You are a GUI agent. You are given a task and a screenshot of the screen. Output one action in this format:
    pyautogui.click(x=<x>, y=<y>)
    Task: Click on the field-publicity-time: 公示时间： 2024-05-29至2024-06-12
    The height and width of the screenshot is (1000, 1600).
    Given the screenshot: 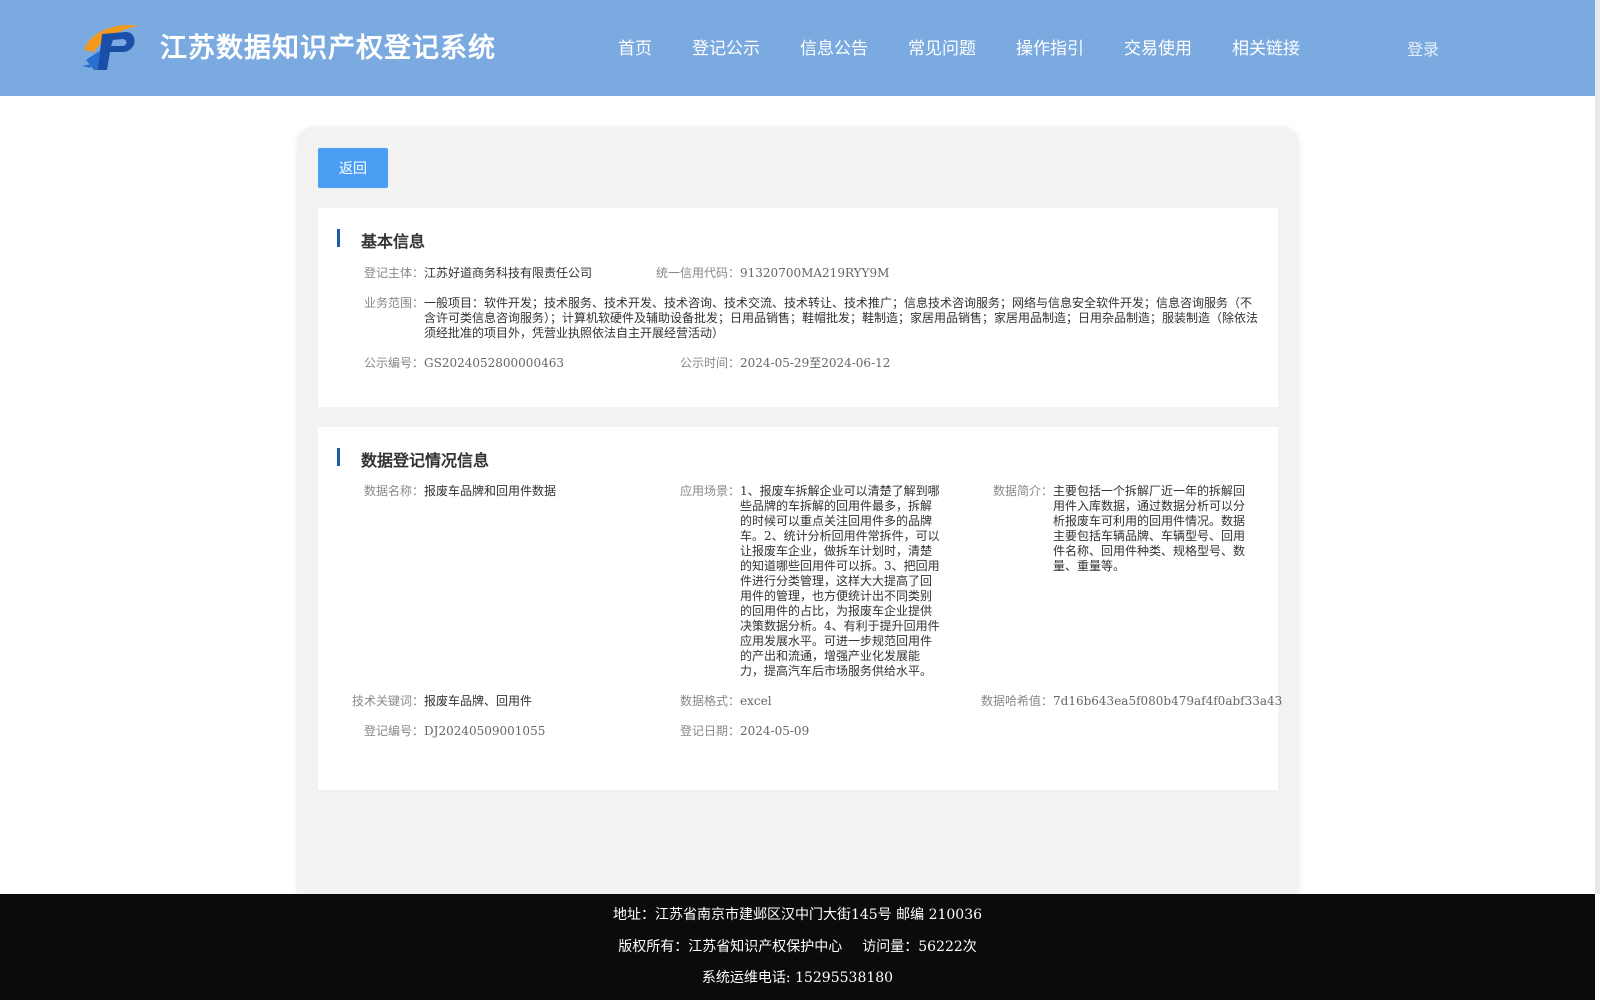 What is the action you would take?
    pyautogui.click(x=785, y=363)
    